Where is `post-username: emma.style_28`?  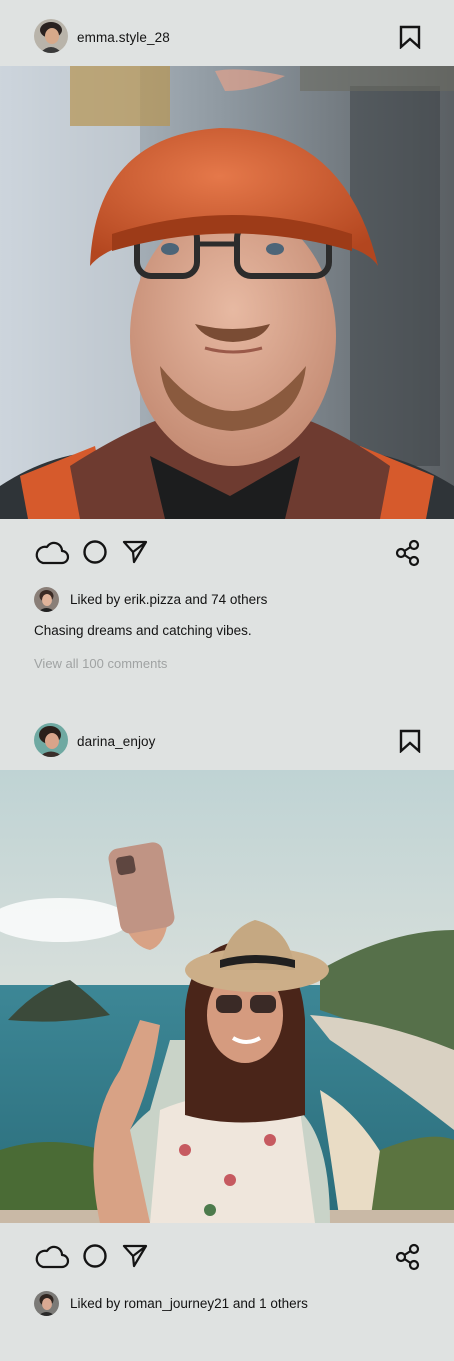 post-username: emma.style_28 is located at coordinates (123, 37).